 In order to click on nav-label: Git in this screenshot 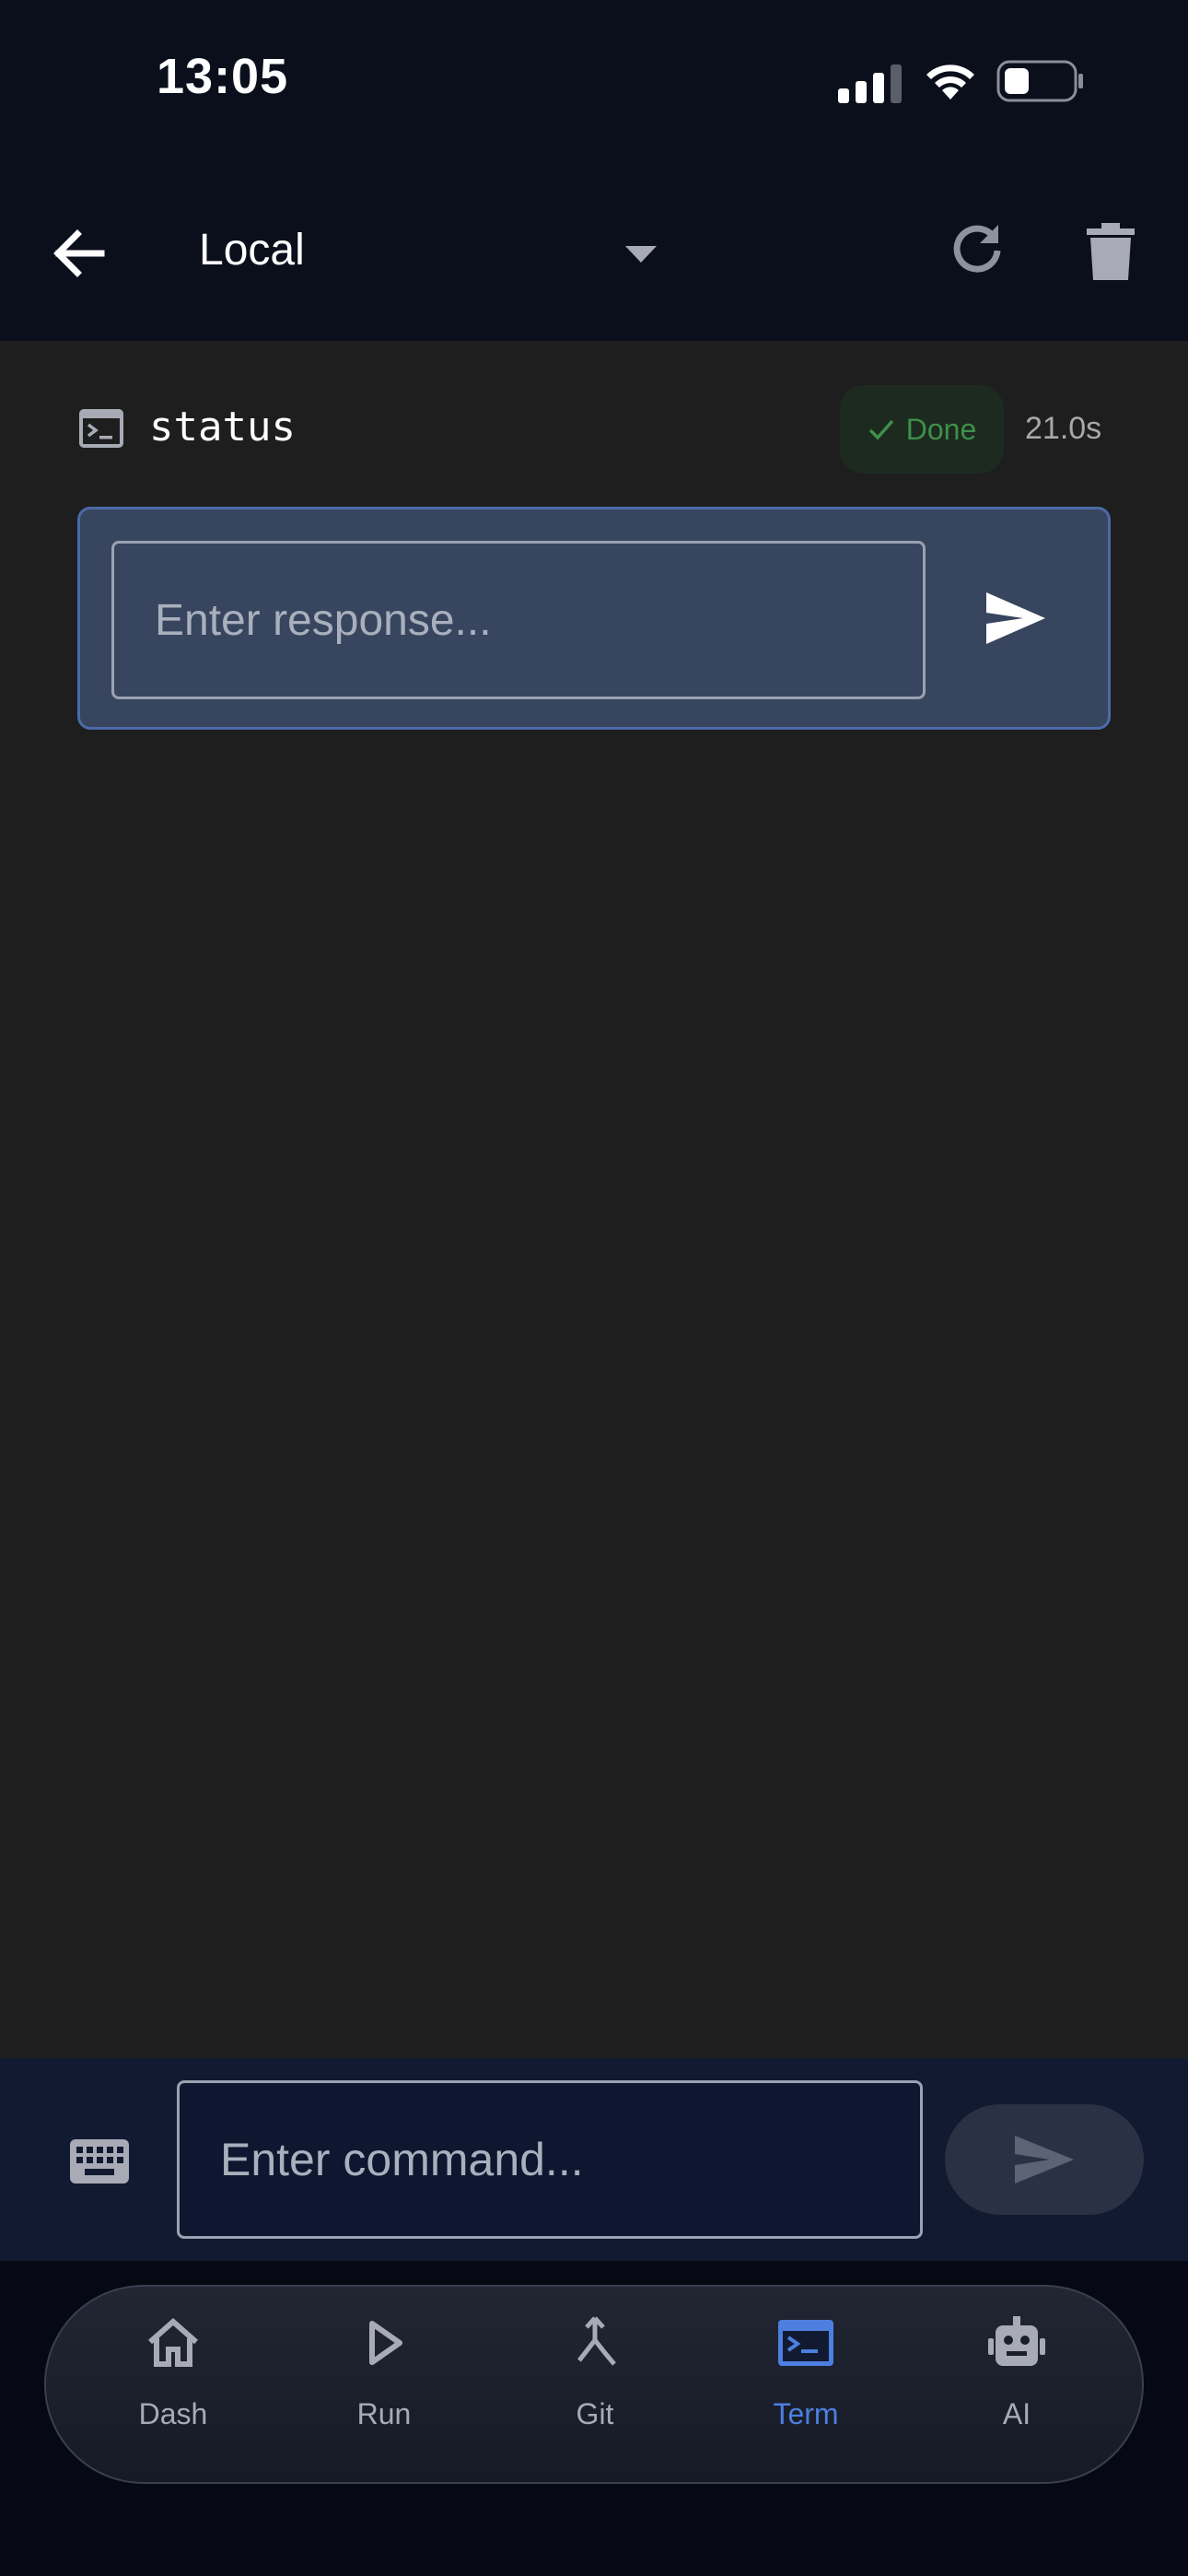, I will do `click(595, 2413)`.